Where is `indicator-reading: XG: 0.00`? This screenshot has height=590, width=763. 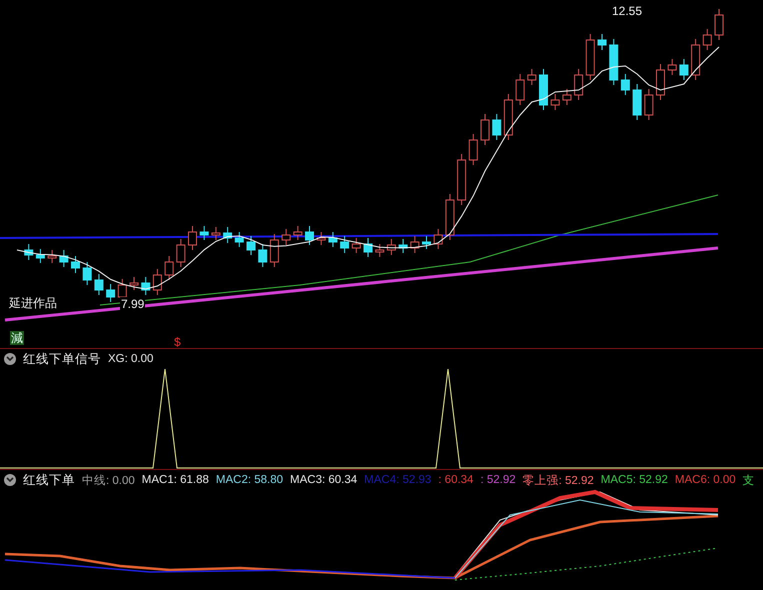 indicator-reading: XG: 0.00 is located at coordinates (131, 359).